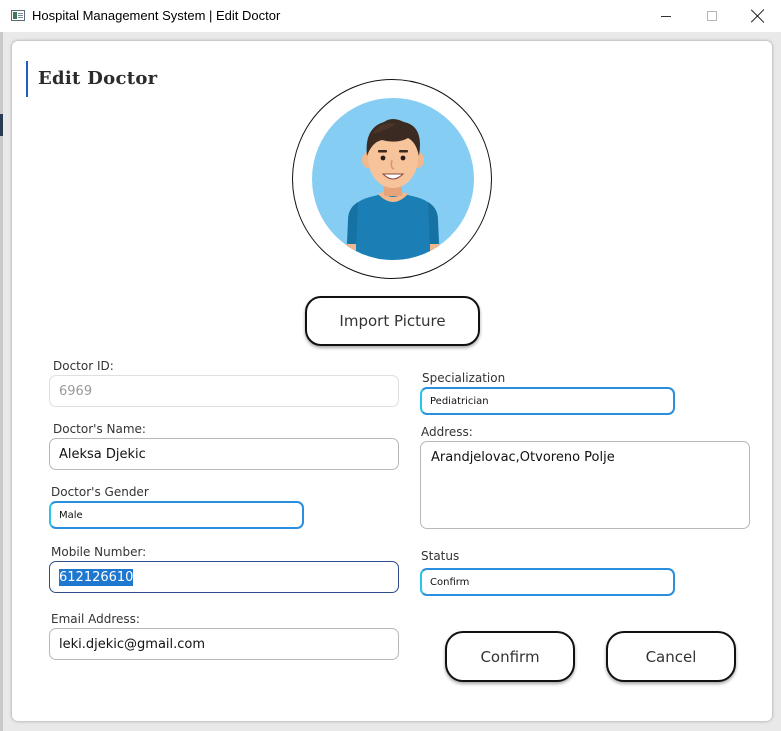  I want to click on heading-accent-bar, so click(27, 79).